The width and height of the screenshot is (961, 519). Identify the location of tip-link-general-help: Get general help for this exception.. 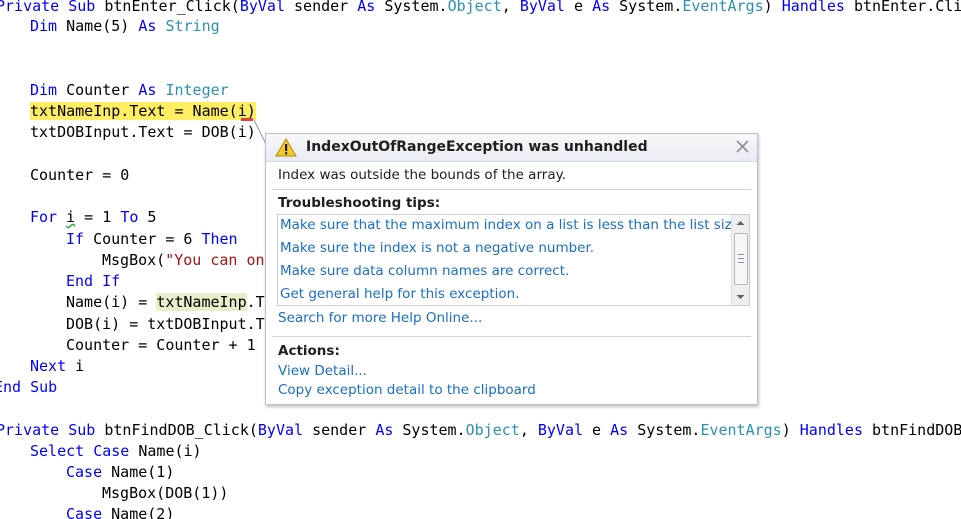
(399, 294).